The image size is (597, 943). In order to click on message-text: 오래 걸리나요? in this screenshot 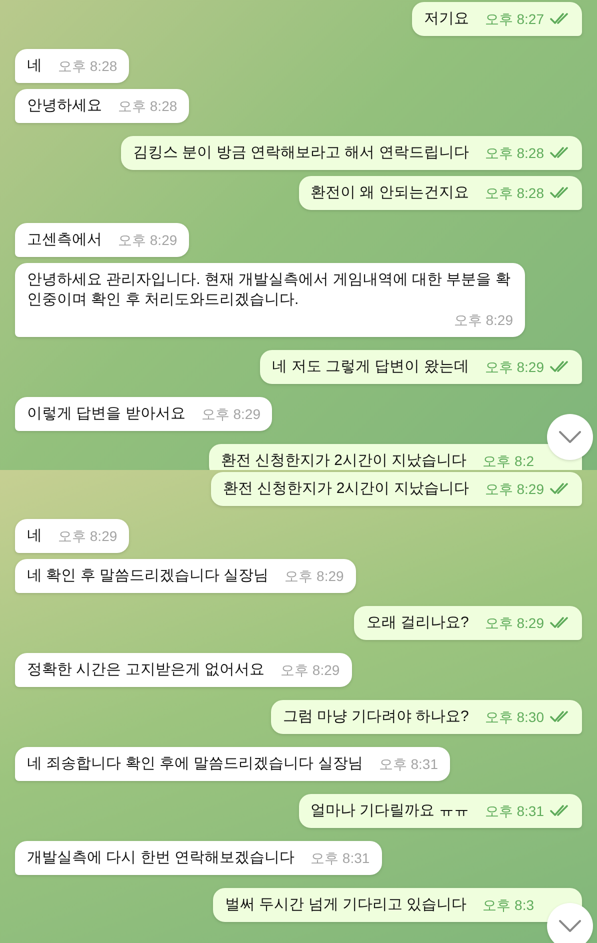, I will do `click(417, 623)`.